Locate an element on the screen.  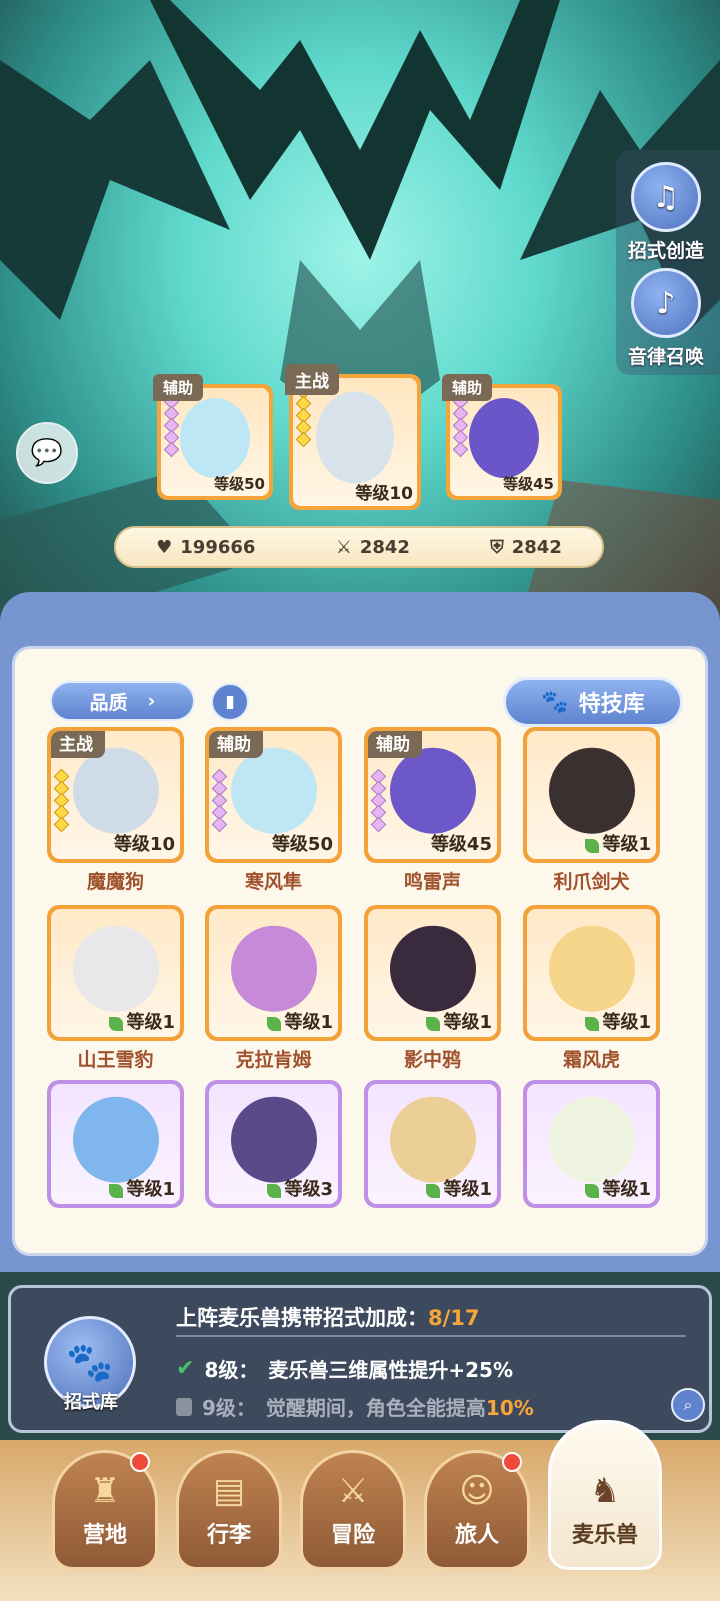
divider is located at coordinates (431, 1336).